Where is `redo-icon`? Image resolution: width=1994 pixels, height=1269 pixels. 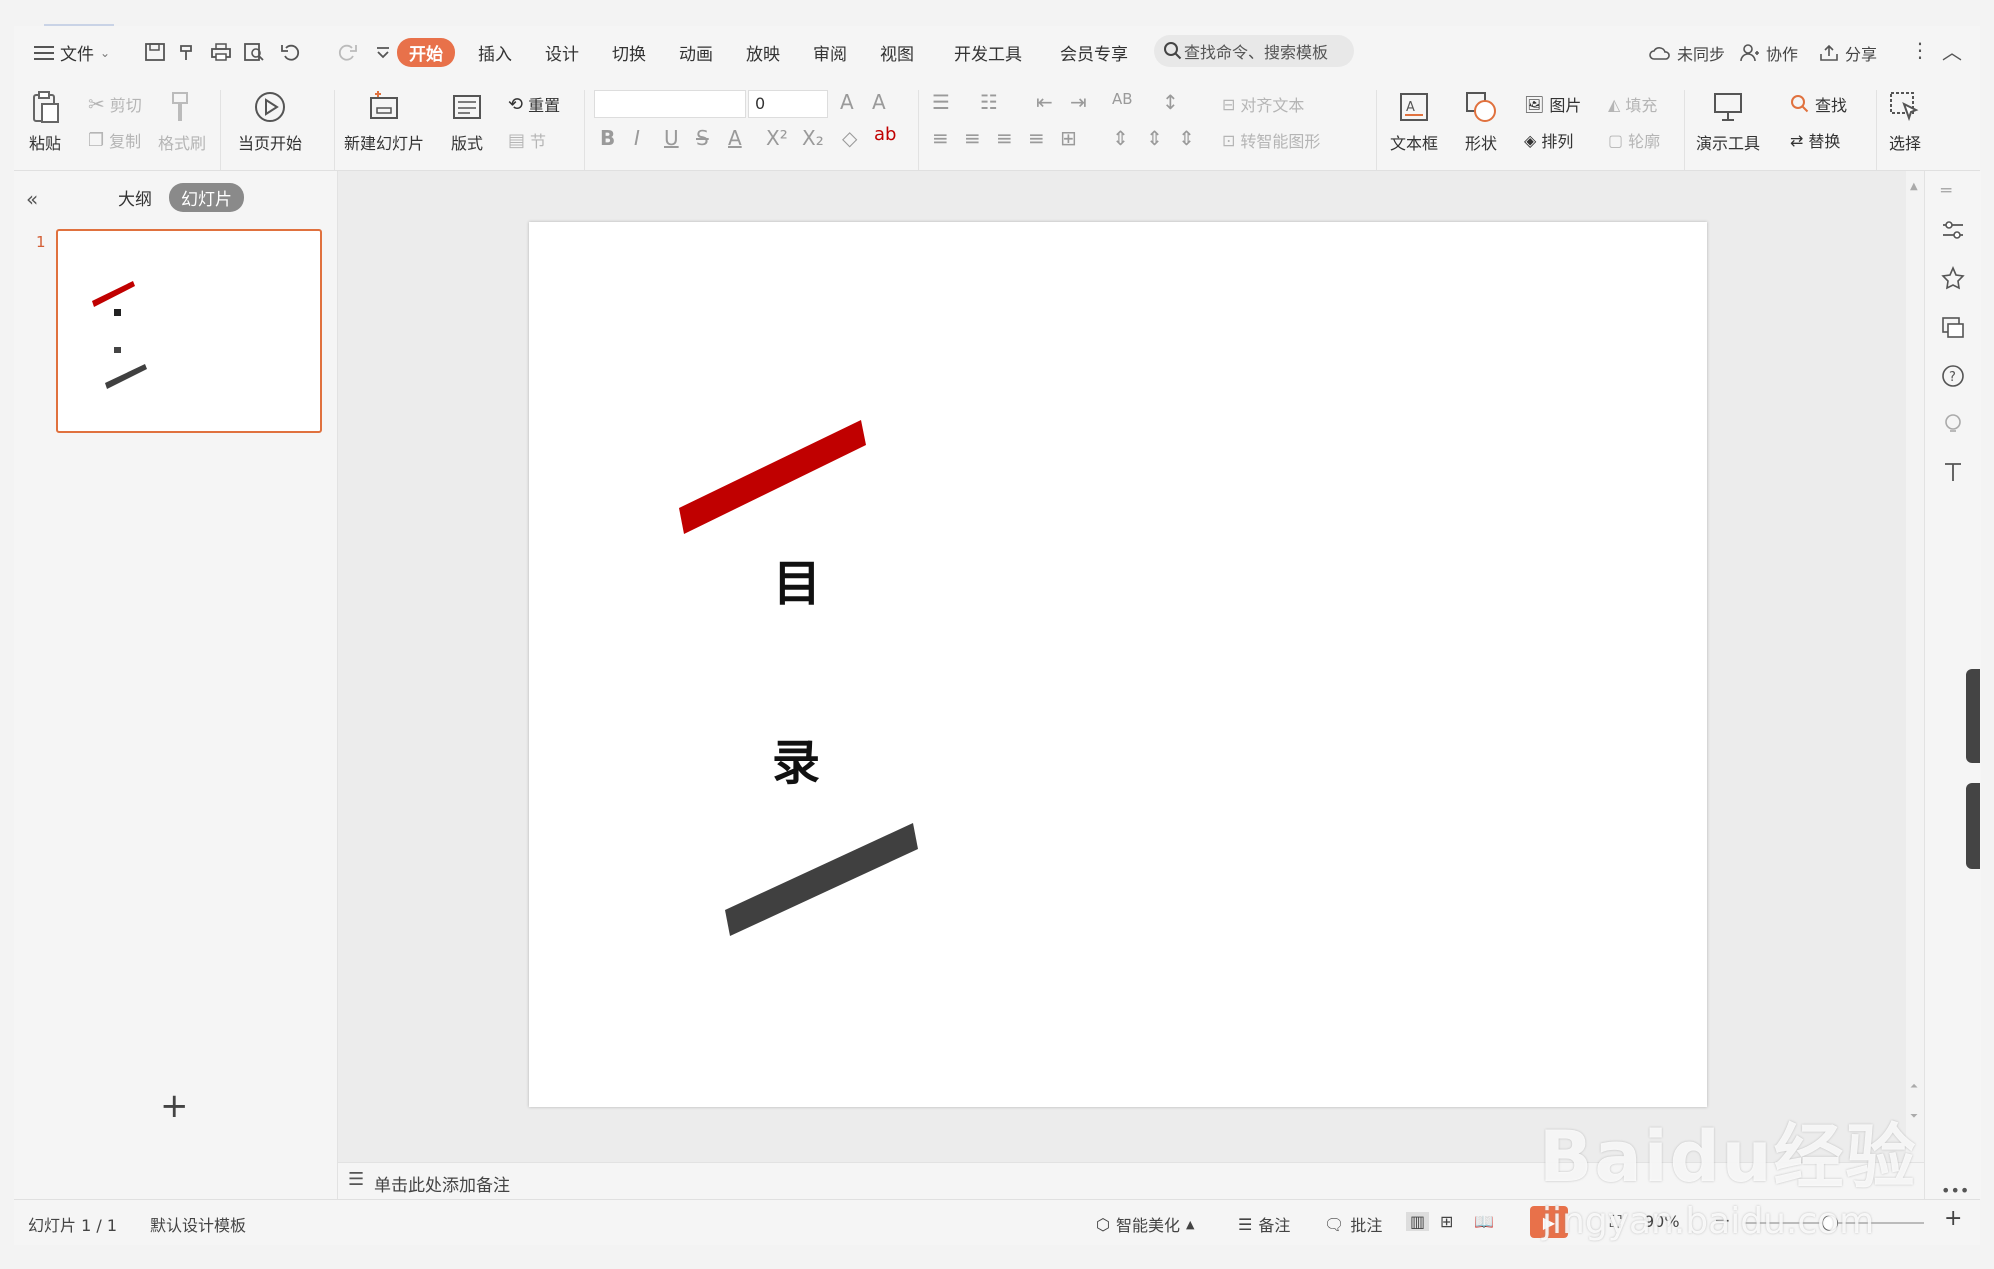
redo-icon is located at coordinates (347, 52).